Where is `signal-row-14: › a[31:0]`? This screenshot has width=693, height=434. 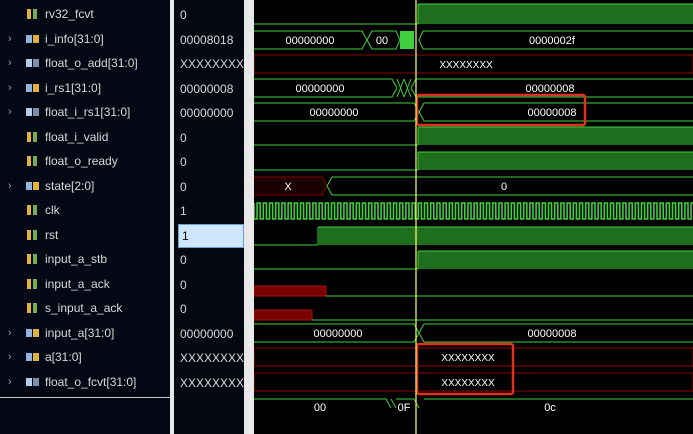 signal-row-14: › a[31:0] is located at coordinates (85, 357).